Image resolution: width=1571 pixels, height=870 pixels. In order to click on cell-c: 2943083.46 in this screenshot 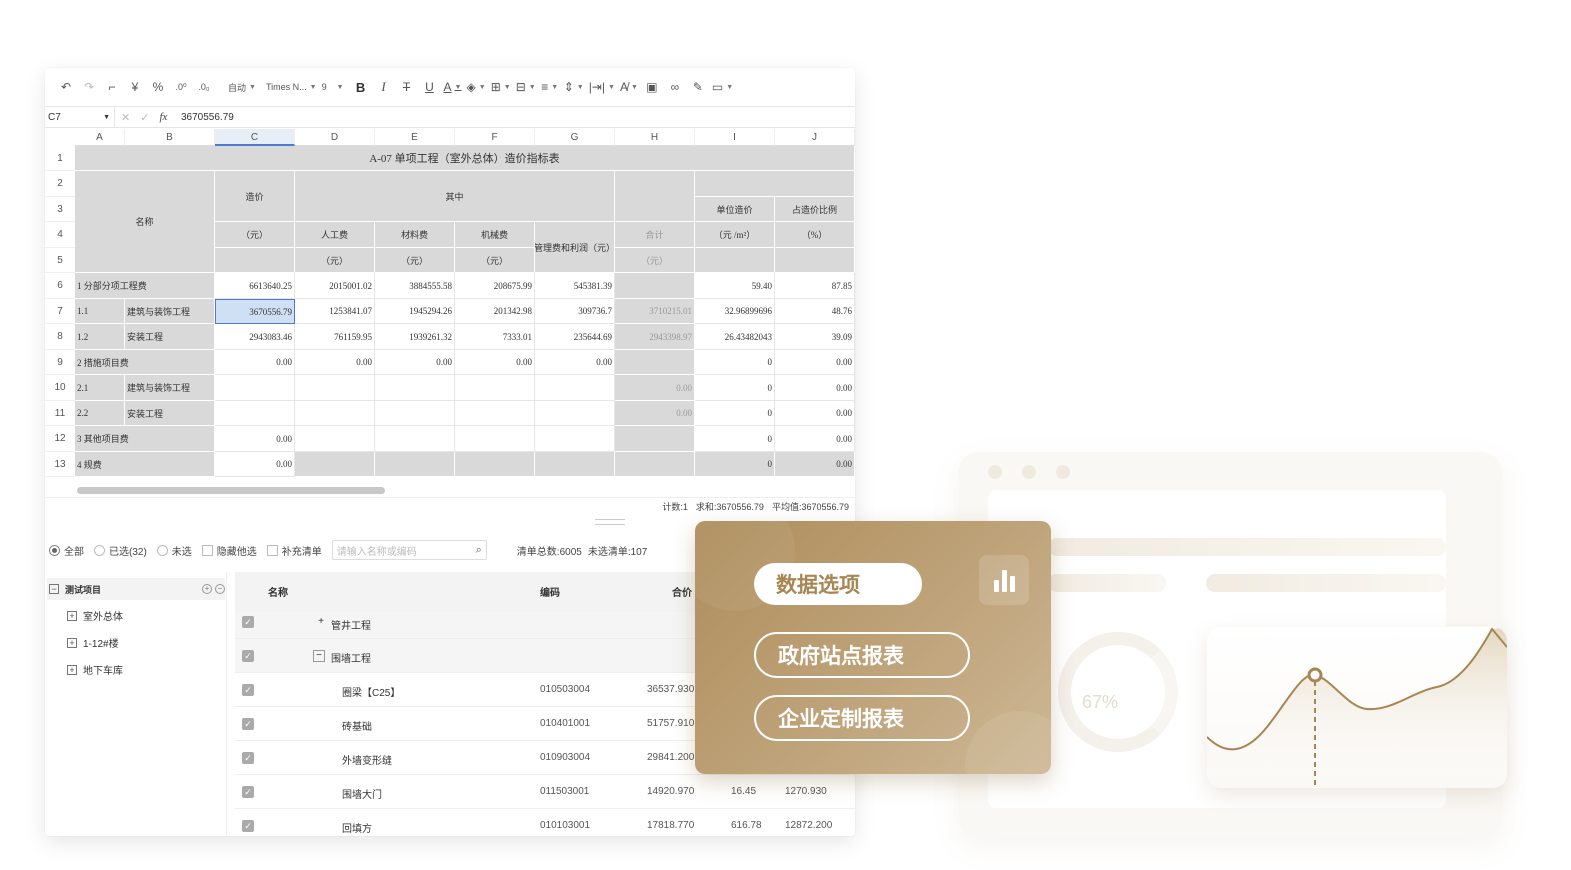, I will do `click(255, 337)`.